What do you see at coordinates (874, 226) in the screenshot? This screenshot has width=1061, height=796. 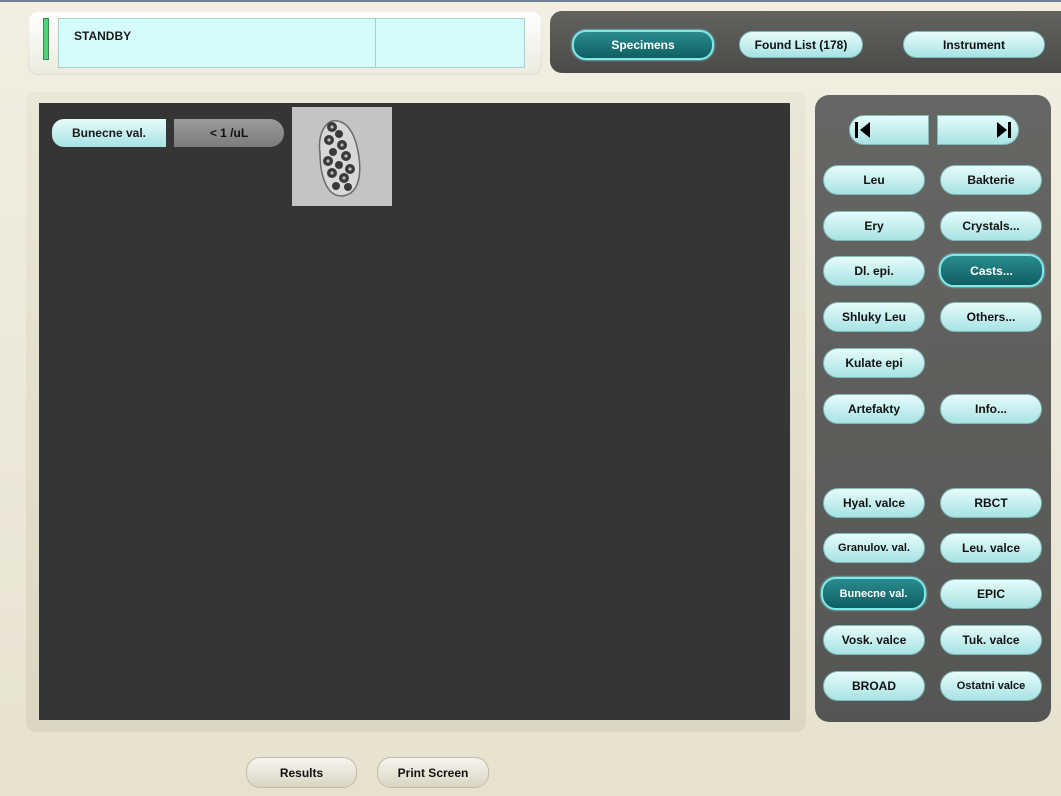 I see `class-button-ery: Ery` at bounding box center [874, 226].